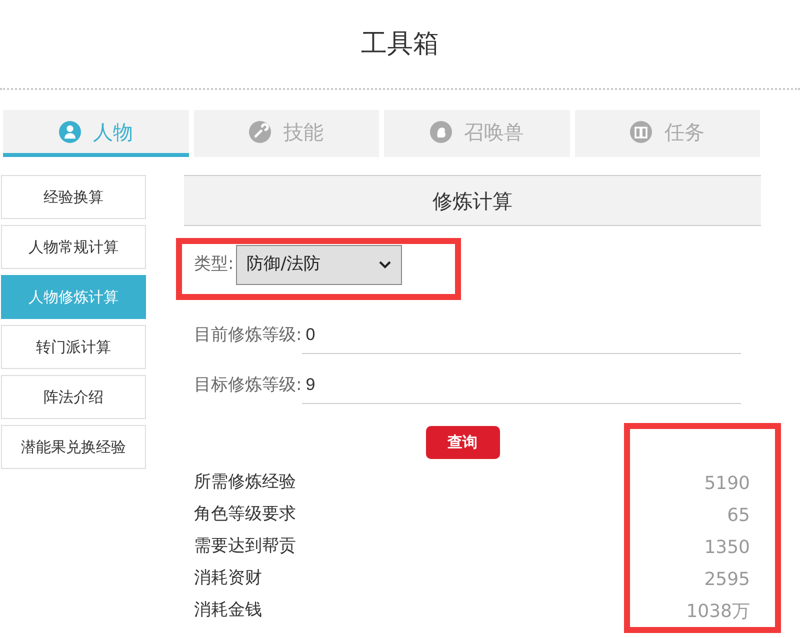 Image resolution: width=800 pixels, height=638 pixels. I want to click on panel-header: 修炼计算, so click(472, 200).